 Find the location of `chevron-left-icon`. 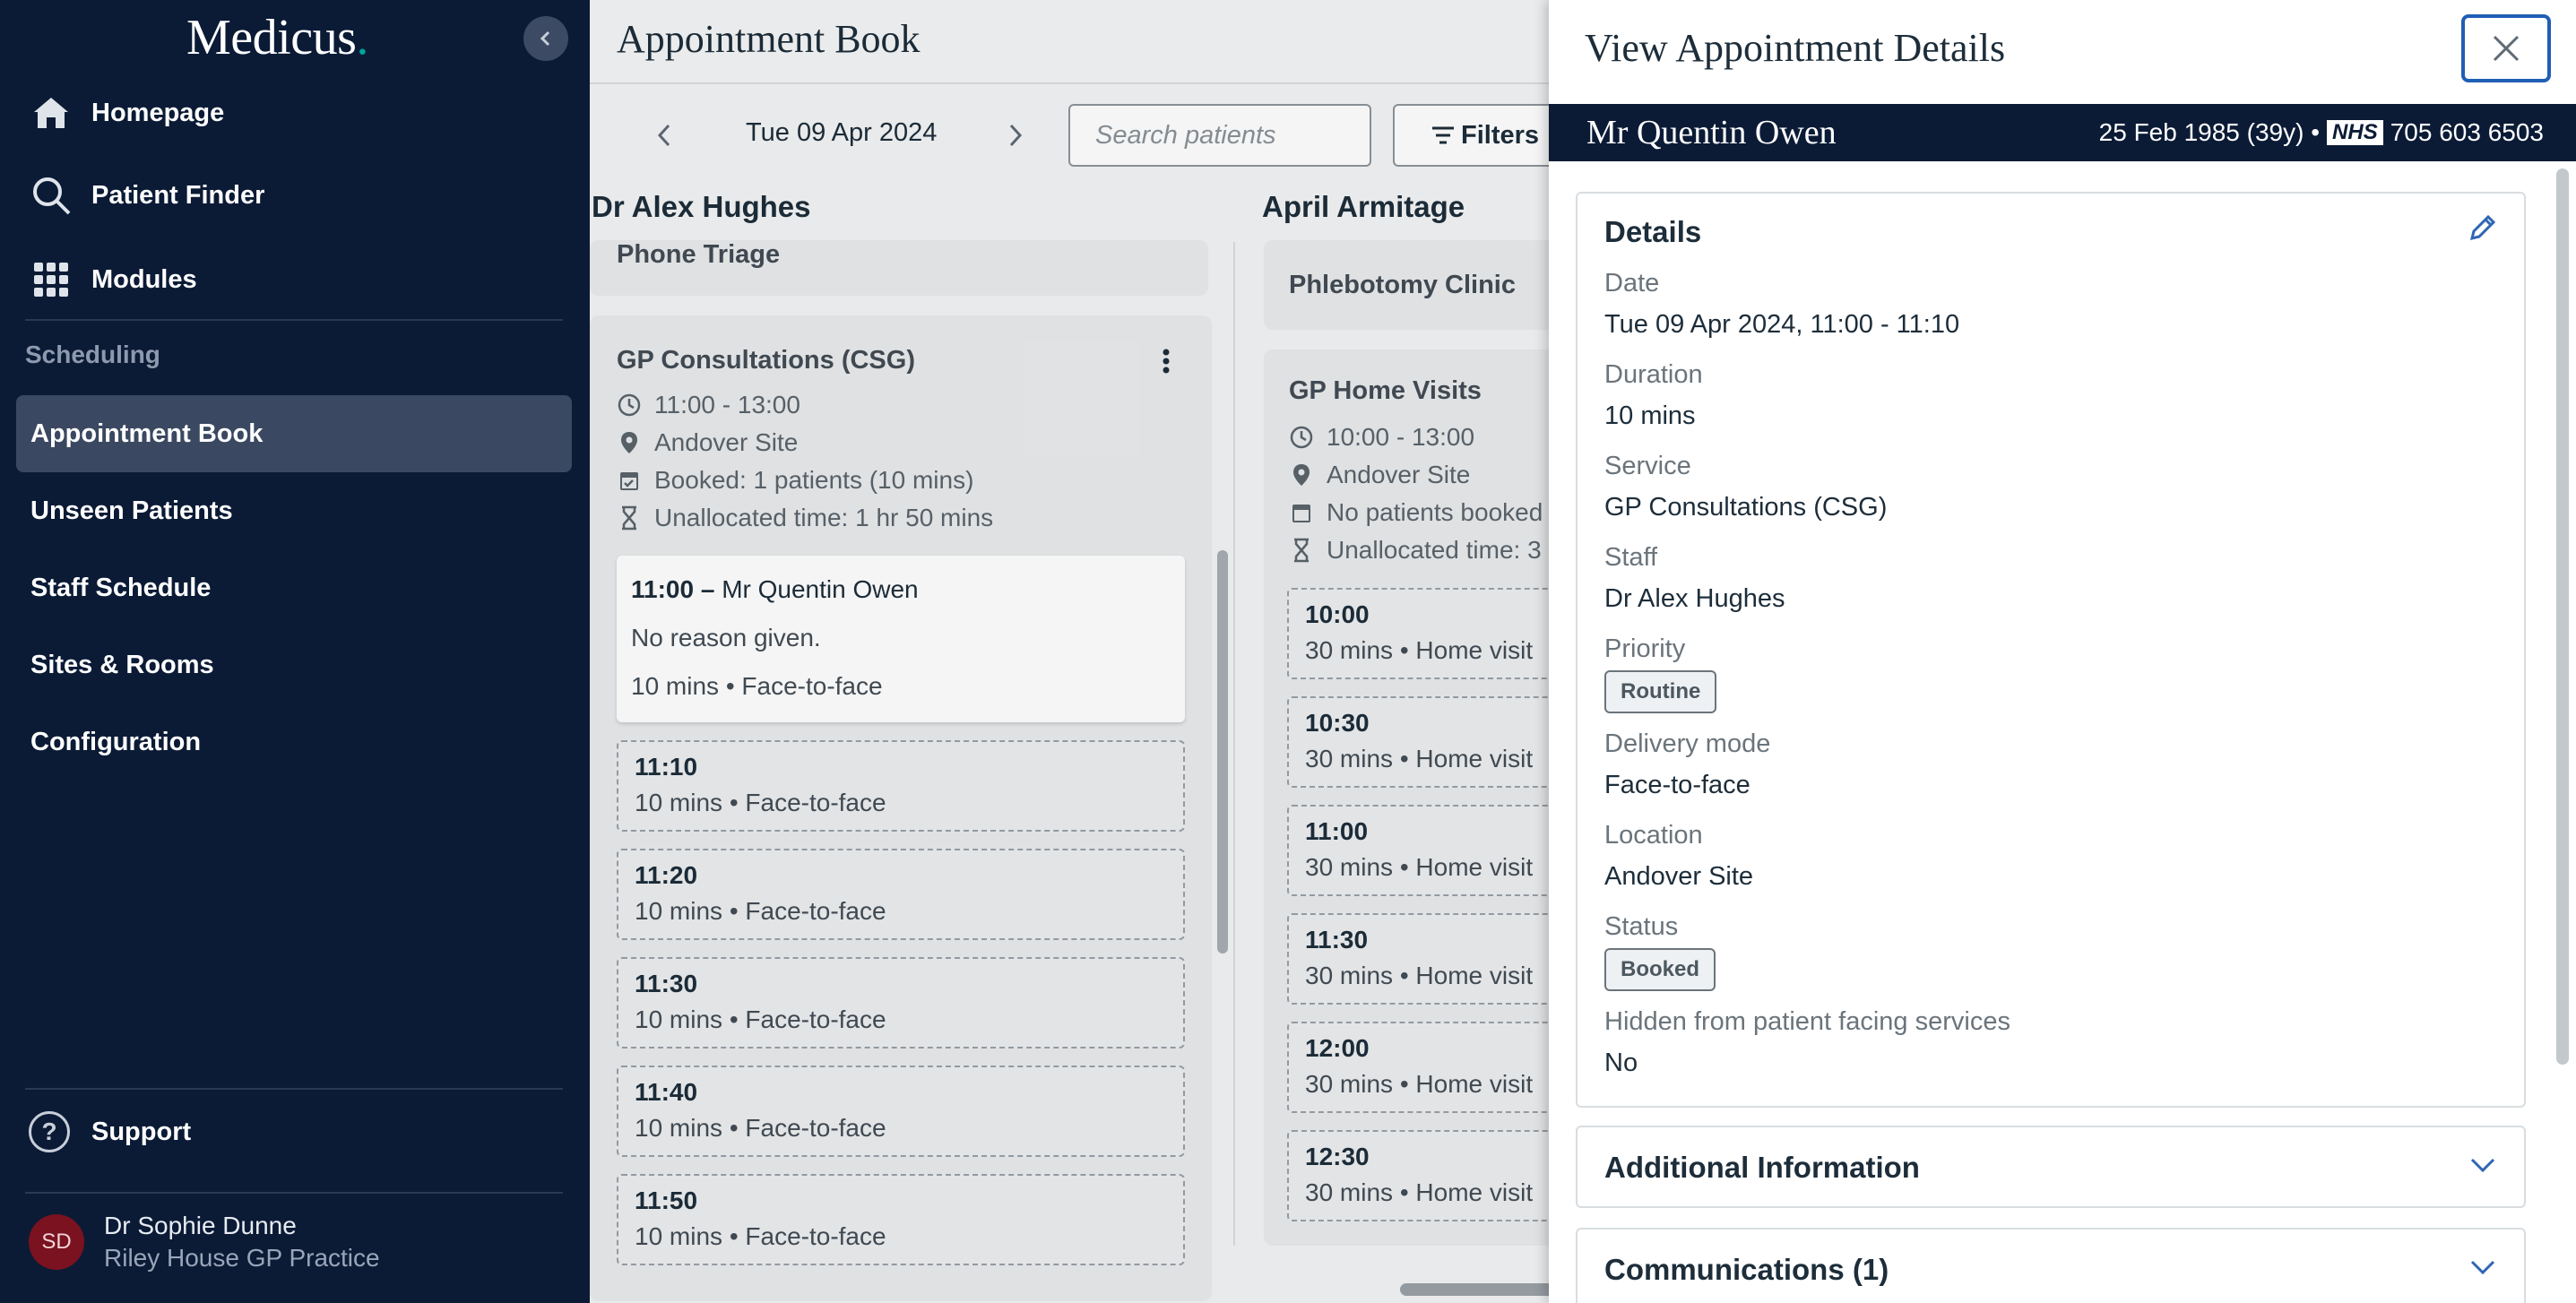

chevron-left-icon is located at coordinates (545, 38).